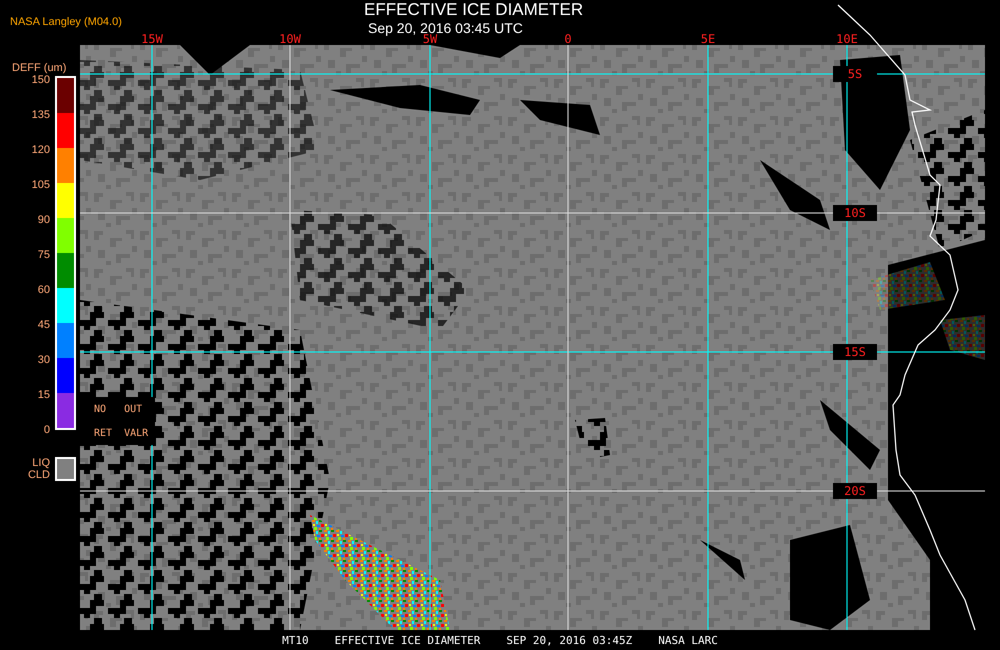  What do you see at coordinates (40, 185) in the screenshot?
I see `tick-label: 105` at bounding box center [40, 185].